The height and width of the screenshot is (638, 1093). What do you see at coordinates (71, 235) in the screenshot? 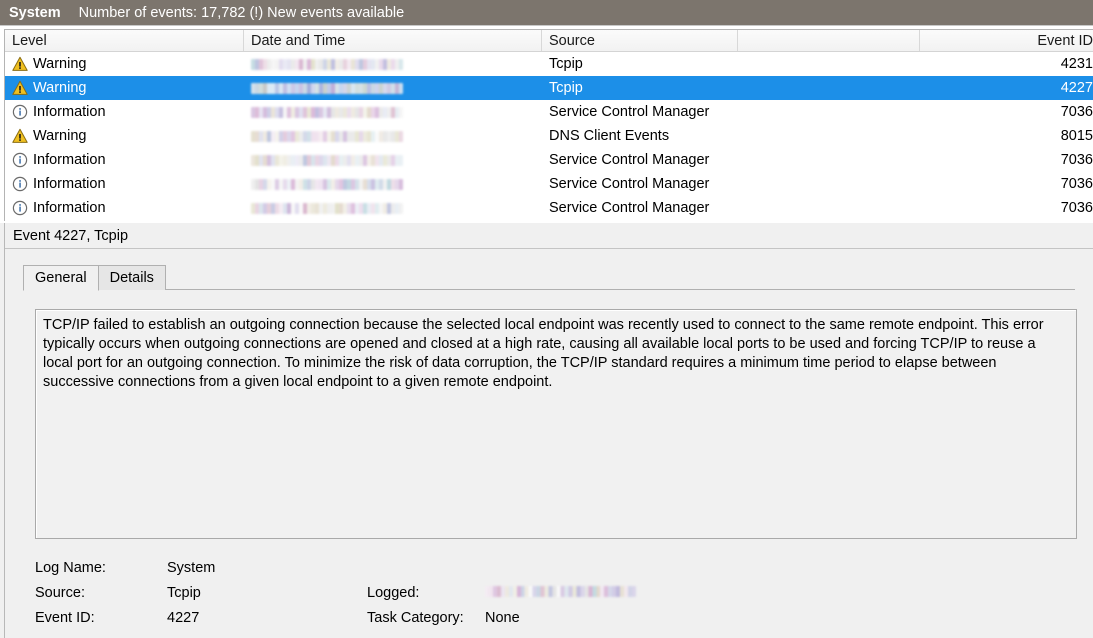
I see `event-detail-title-text: Event 4227, Tcpip` at bounding box center [71, 235].